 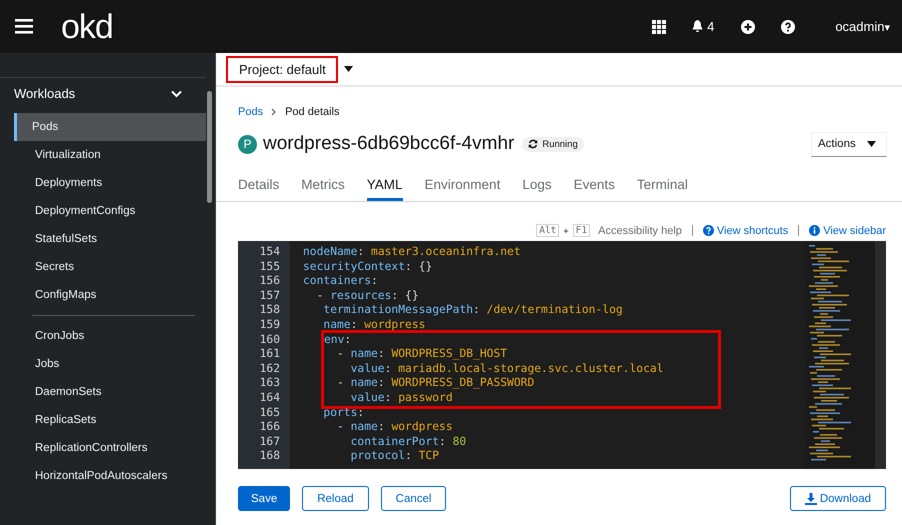 What do you see at coordinates (594, 186) in the screenshot?
I see `tab: Events` at bounding box center [594, 186].